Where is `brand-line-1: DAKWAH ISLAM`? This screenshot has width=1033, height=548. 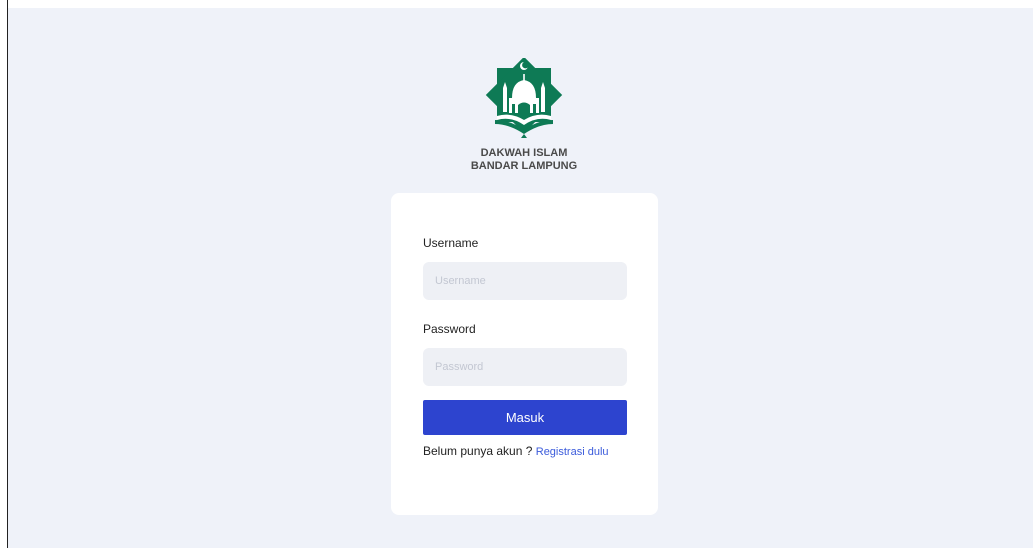
brand-line-1: DAKWAH ISLAM is located at coordinates (524, 153).